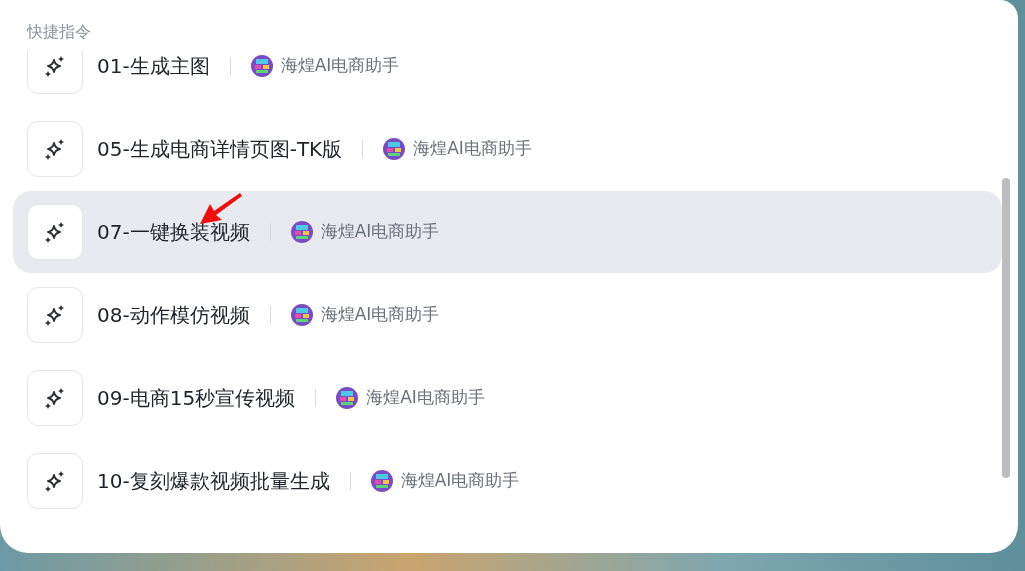 This screenshot has height=571, width=1025. I want to click on panel-title: 快捷指令, so click(59, 32).